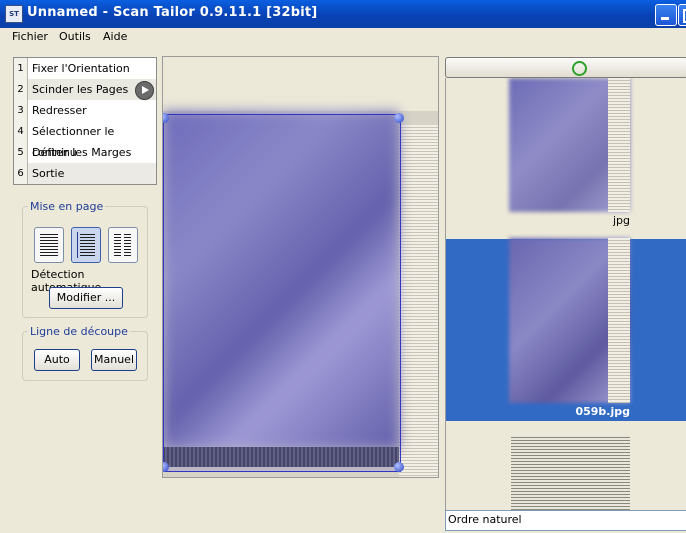  I want to click on thumbnail-page-edge, so click(619, 145).